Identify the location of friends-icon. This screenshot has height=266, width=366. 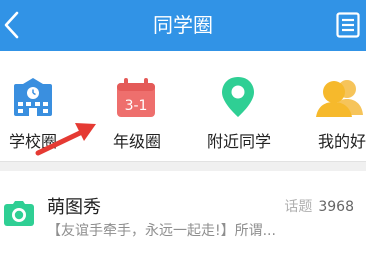
(339, 98).